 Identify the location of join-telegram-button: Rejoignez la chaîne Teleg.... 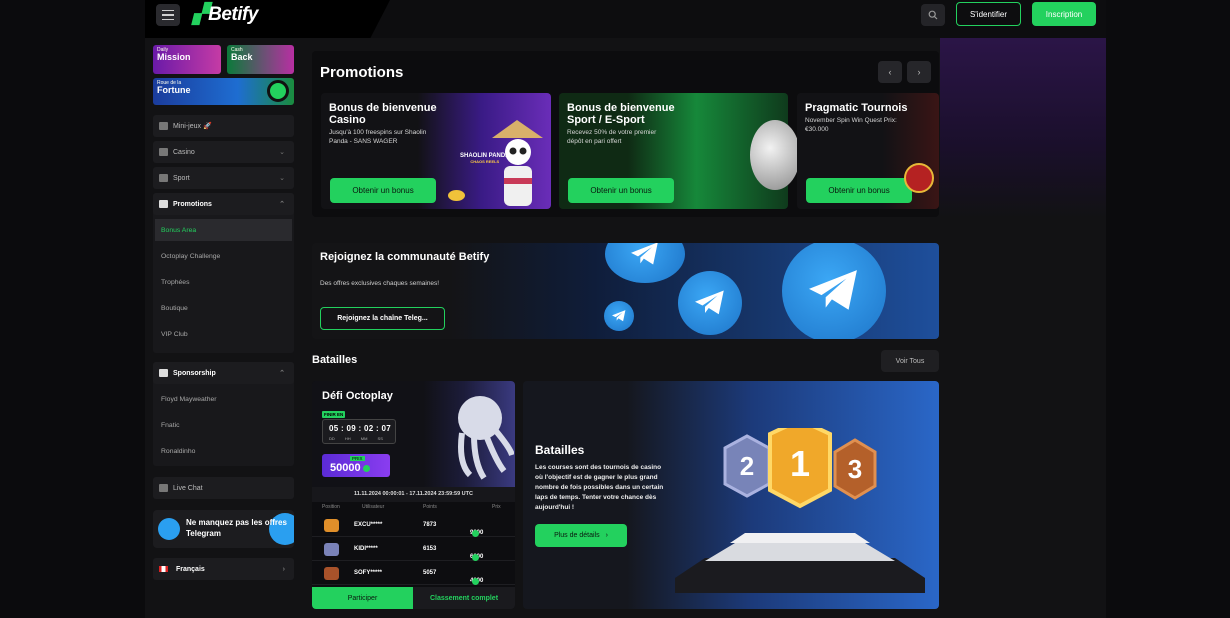
(382, 318).